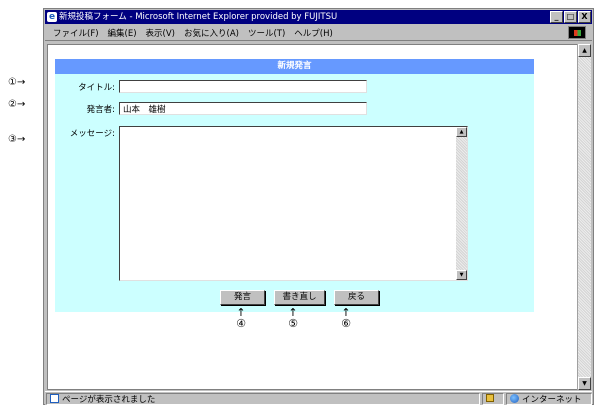 The width and height of the screenshot is (600, 413). Describe the element at coordinates (461, 203) in the screenshot. I see `message-scrollbar: ▲ ▼` at that location.